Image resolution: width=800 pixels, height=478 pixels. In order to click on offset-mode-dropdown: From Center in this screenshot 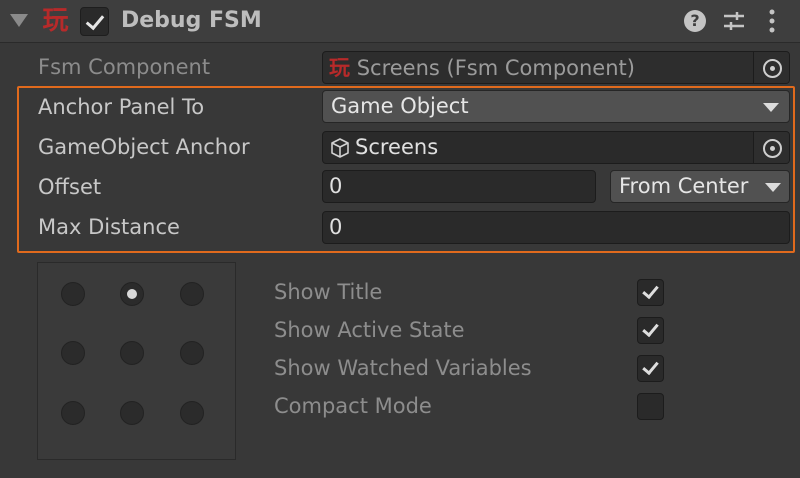, I will do `click(700, 186)`.